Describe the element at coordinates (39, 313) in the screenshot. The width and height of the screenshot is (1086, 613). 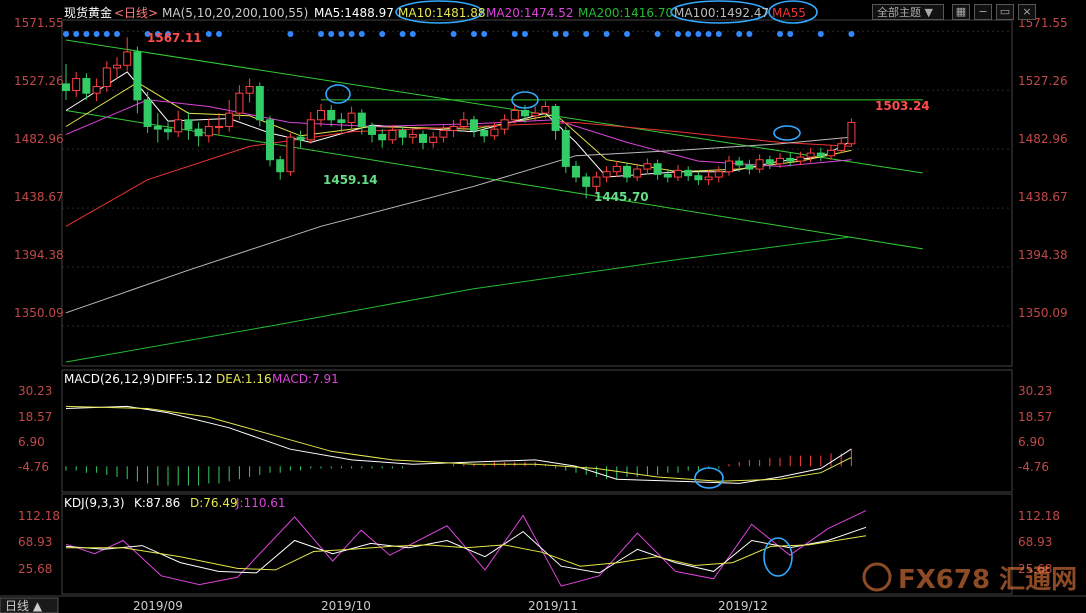
I see `price-tick-left: 1350.09` at that location.